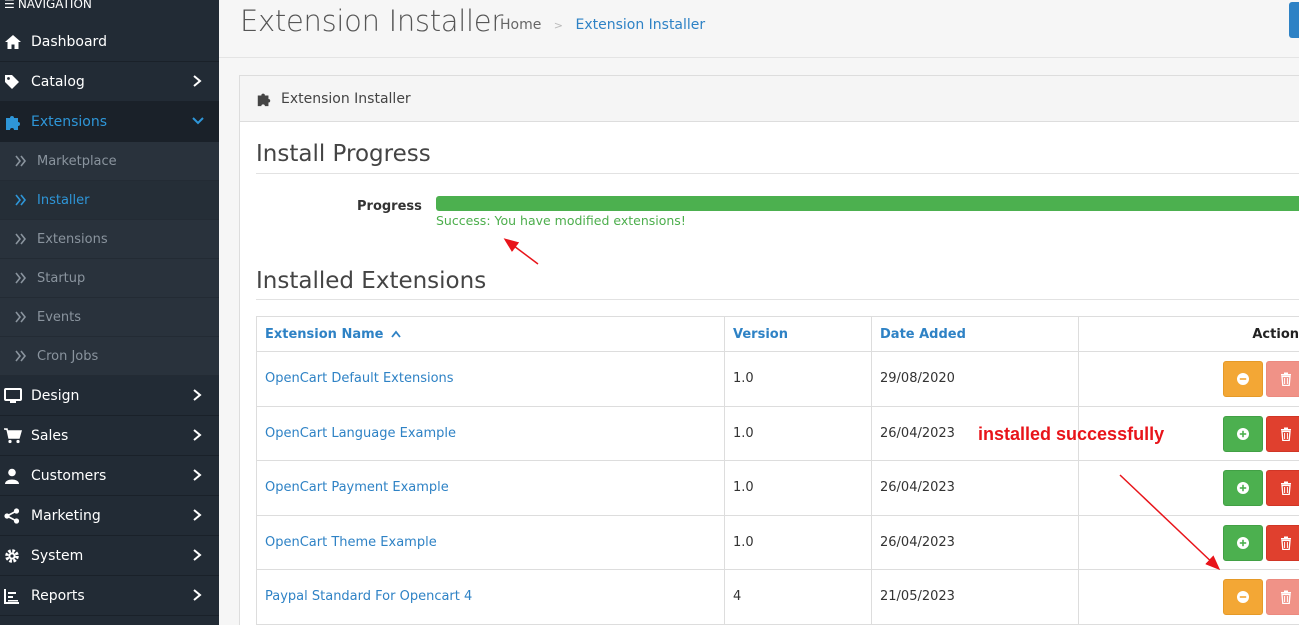  What do you see at coordinates (490, 542) in the screenshot?
I see `extension-name-link: OpenCart Theme Example` at bounding box center [490, 542].